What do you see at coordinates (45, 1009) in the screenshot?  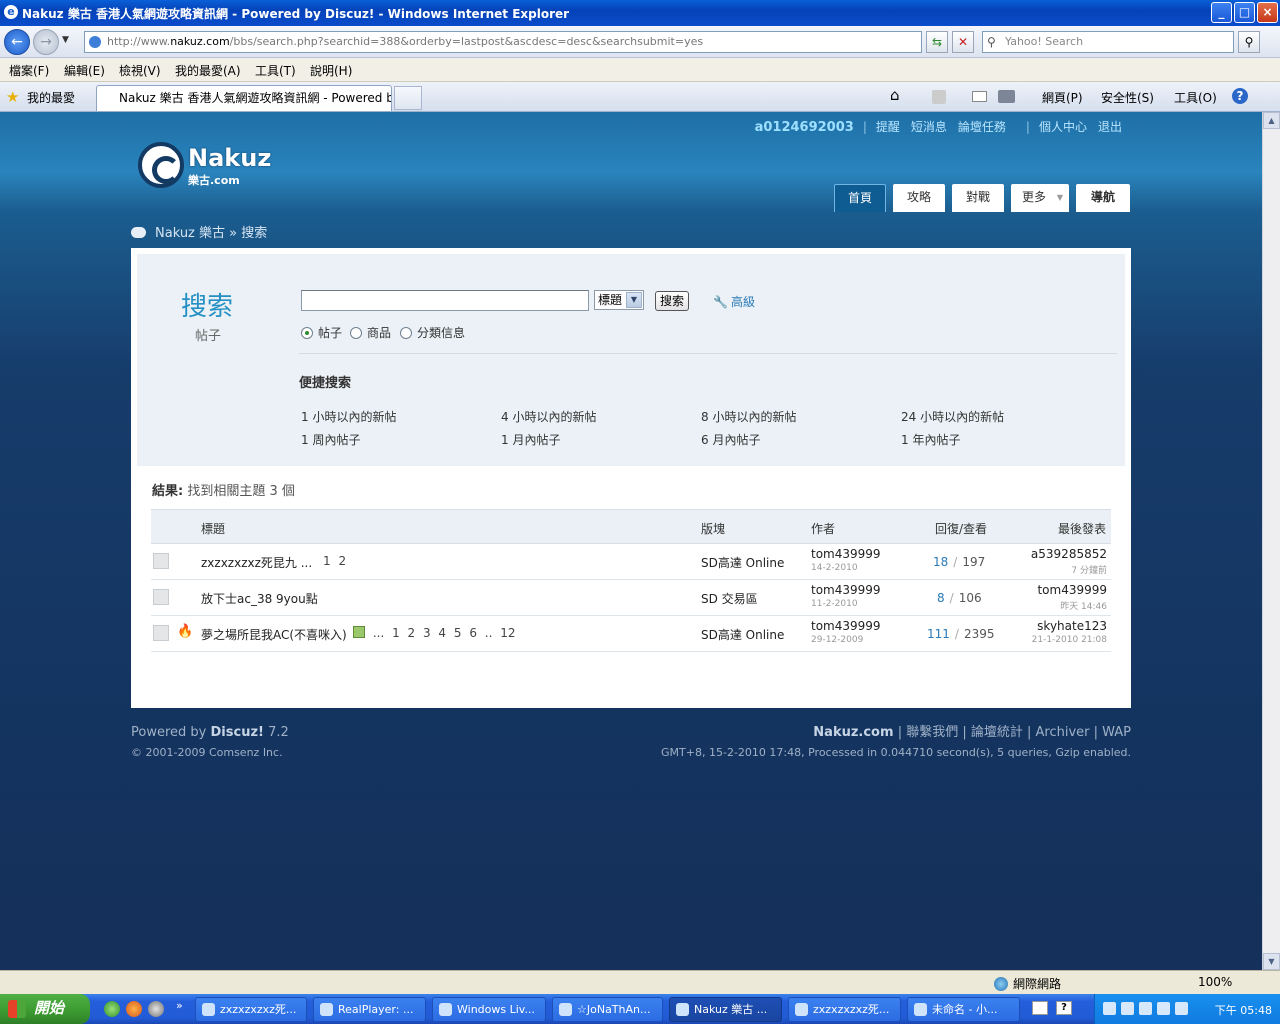 I see `start-button: 開始` at bounding box center [45, 1009].